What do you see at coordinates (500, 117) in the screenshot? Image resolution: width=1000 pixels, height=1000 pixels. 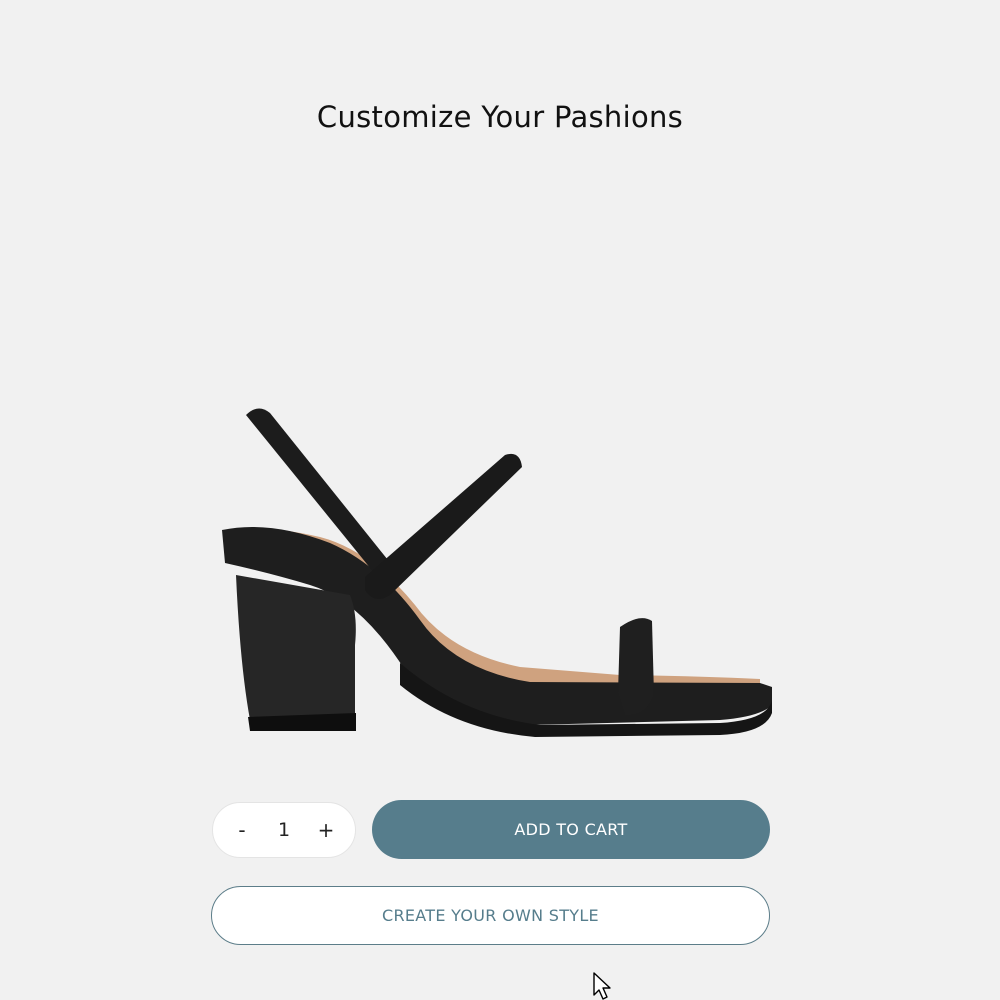 I see `page-title: Customize Your Pashions` at bounding box center [500, 117].